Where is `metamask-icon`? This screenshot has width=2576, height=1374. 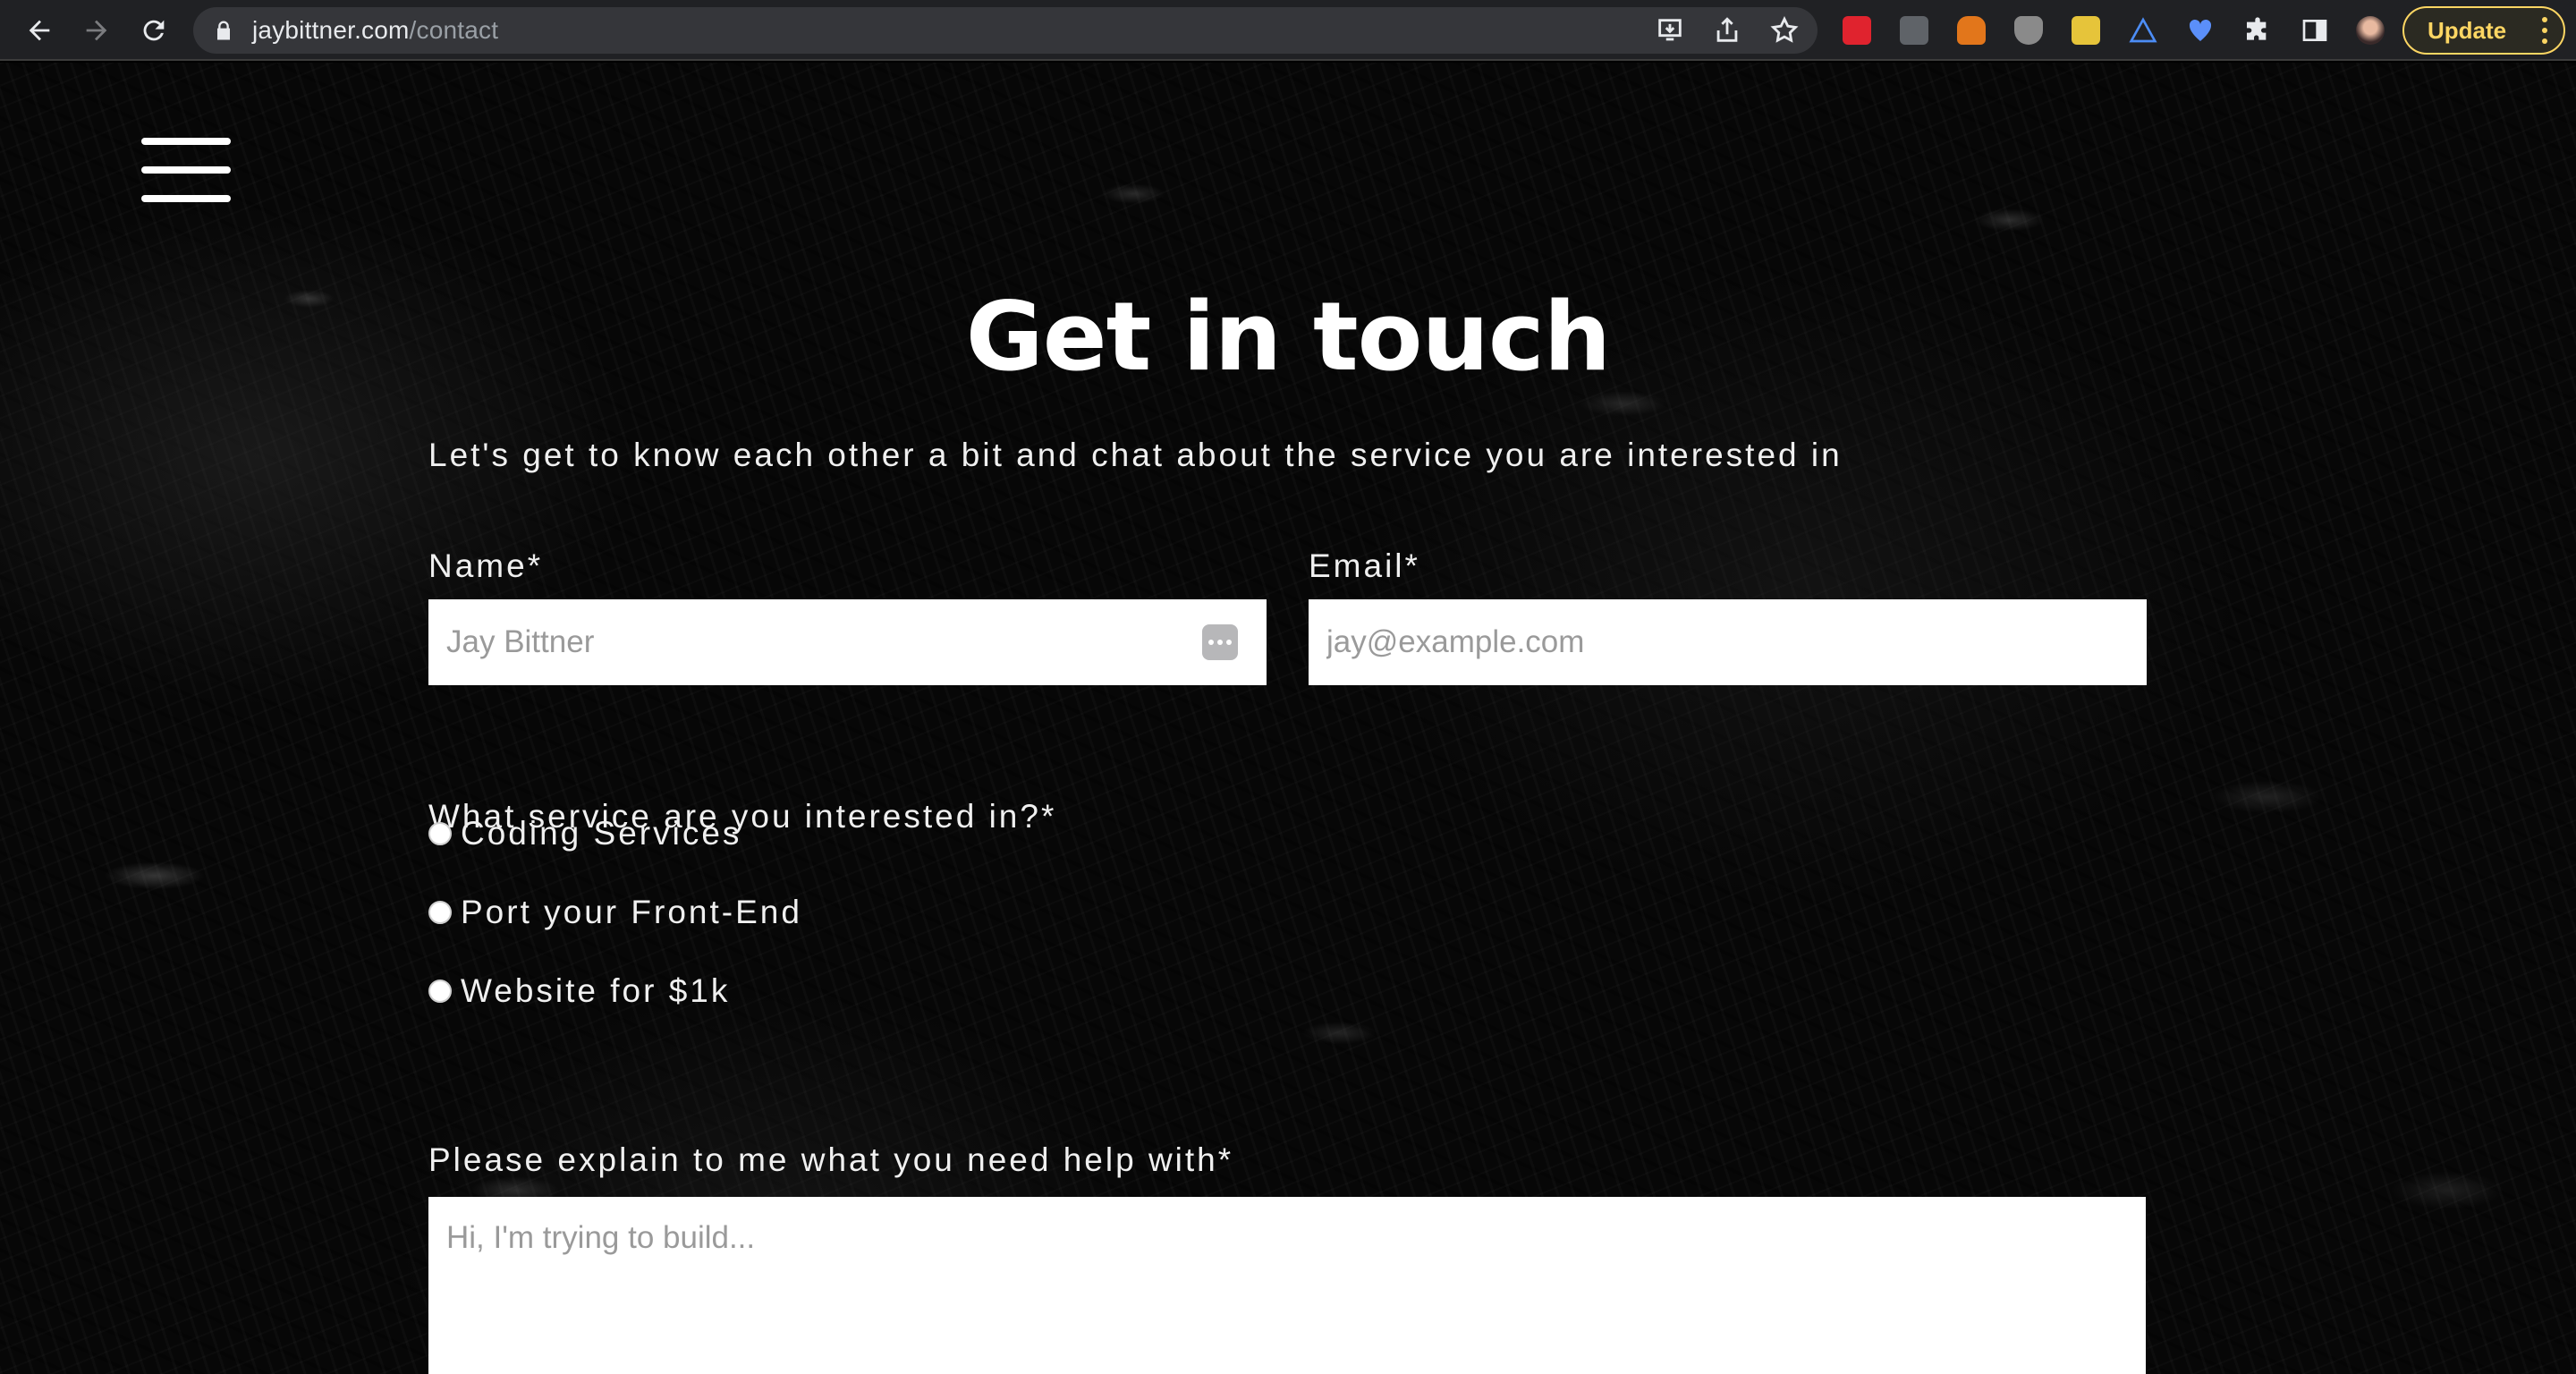 metamask-icon is located at coordinates (1971, 30).